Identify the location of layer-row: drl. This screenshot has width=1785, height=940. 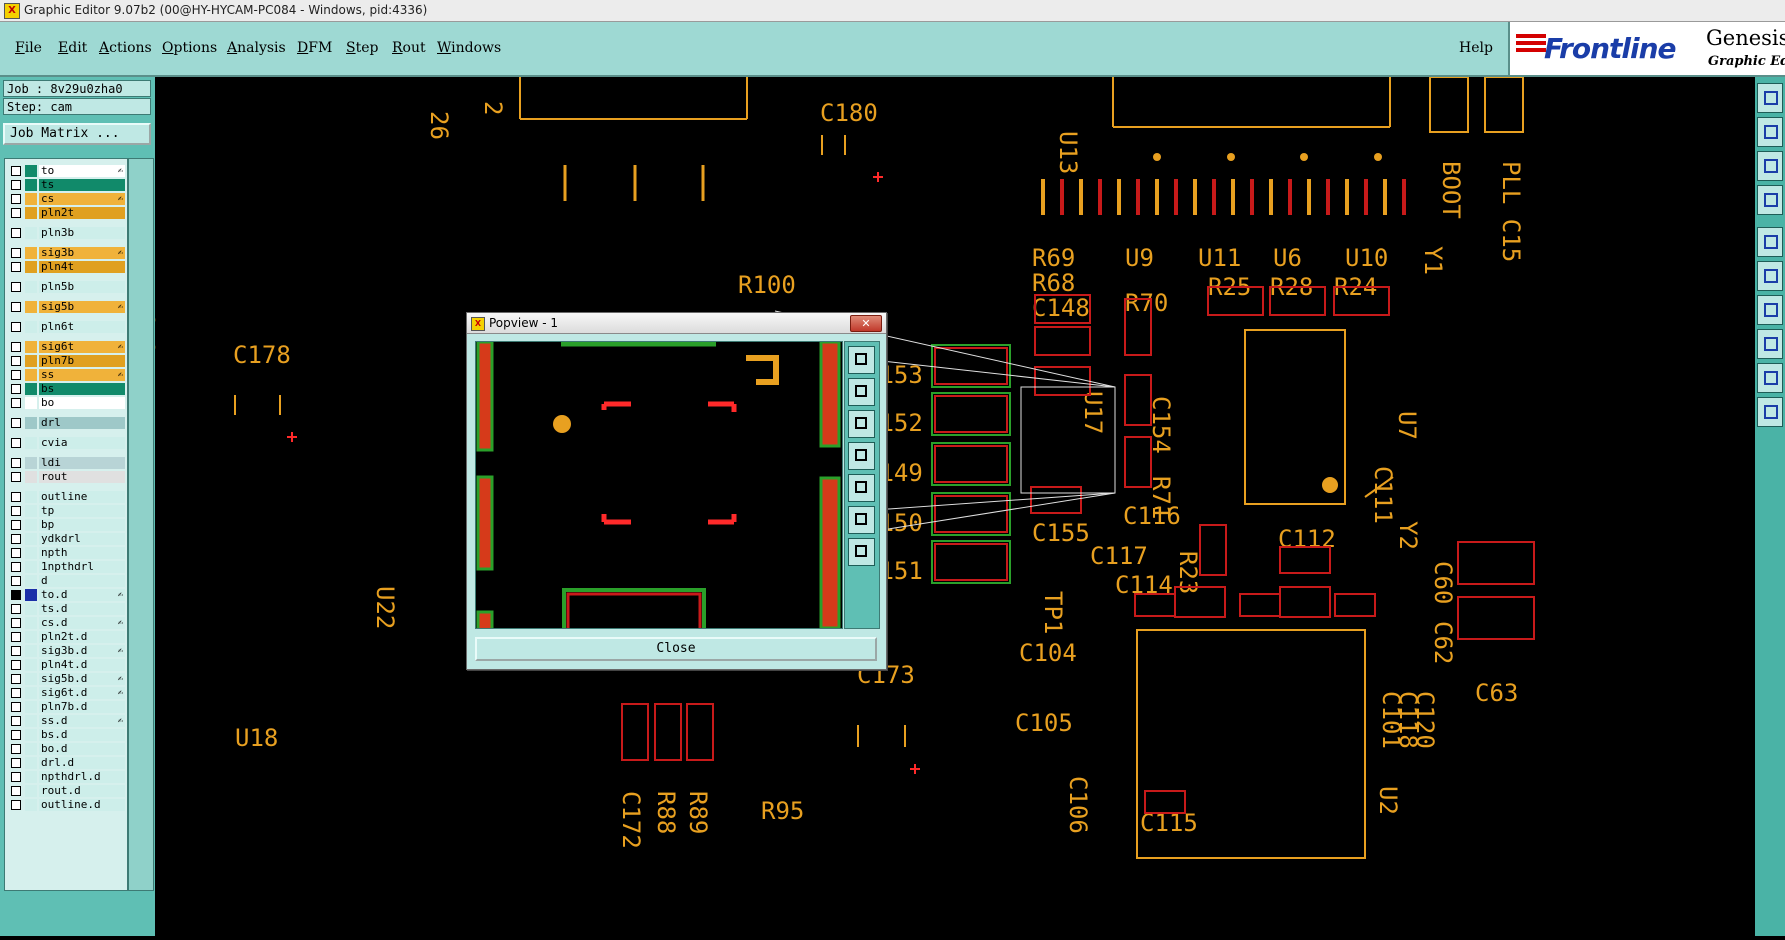
(66, 423).